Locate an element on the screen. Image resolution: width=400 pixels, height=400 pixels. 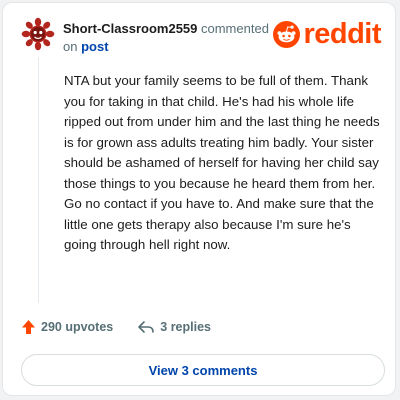
avatar is located at coordinates (38, 34).